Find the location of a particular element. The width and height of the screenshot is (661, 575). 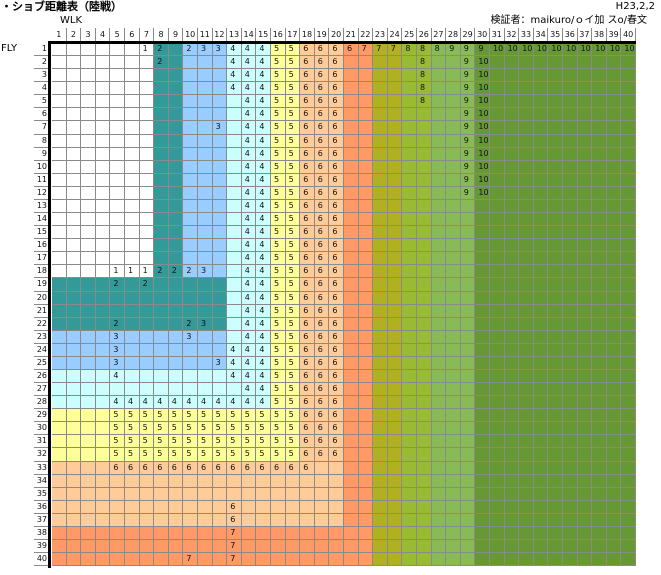

table-cell: 8 is located at coordinates (424, 76).